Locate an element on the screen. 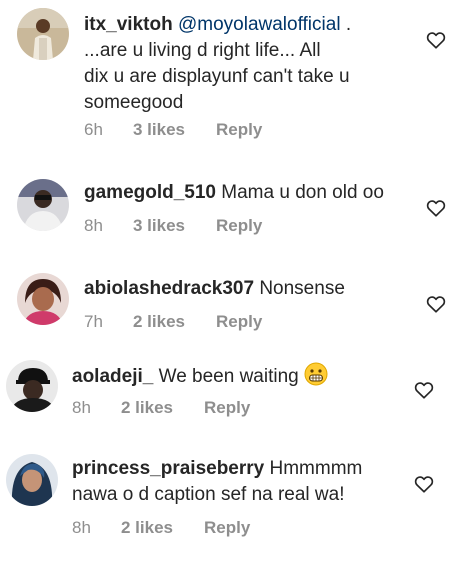 Image resolution: width=471 pixels, height=561 pixels. comment-mention: @moyolawalofficial is located at coordinates (259, 24).